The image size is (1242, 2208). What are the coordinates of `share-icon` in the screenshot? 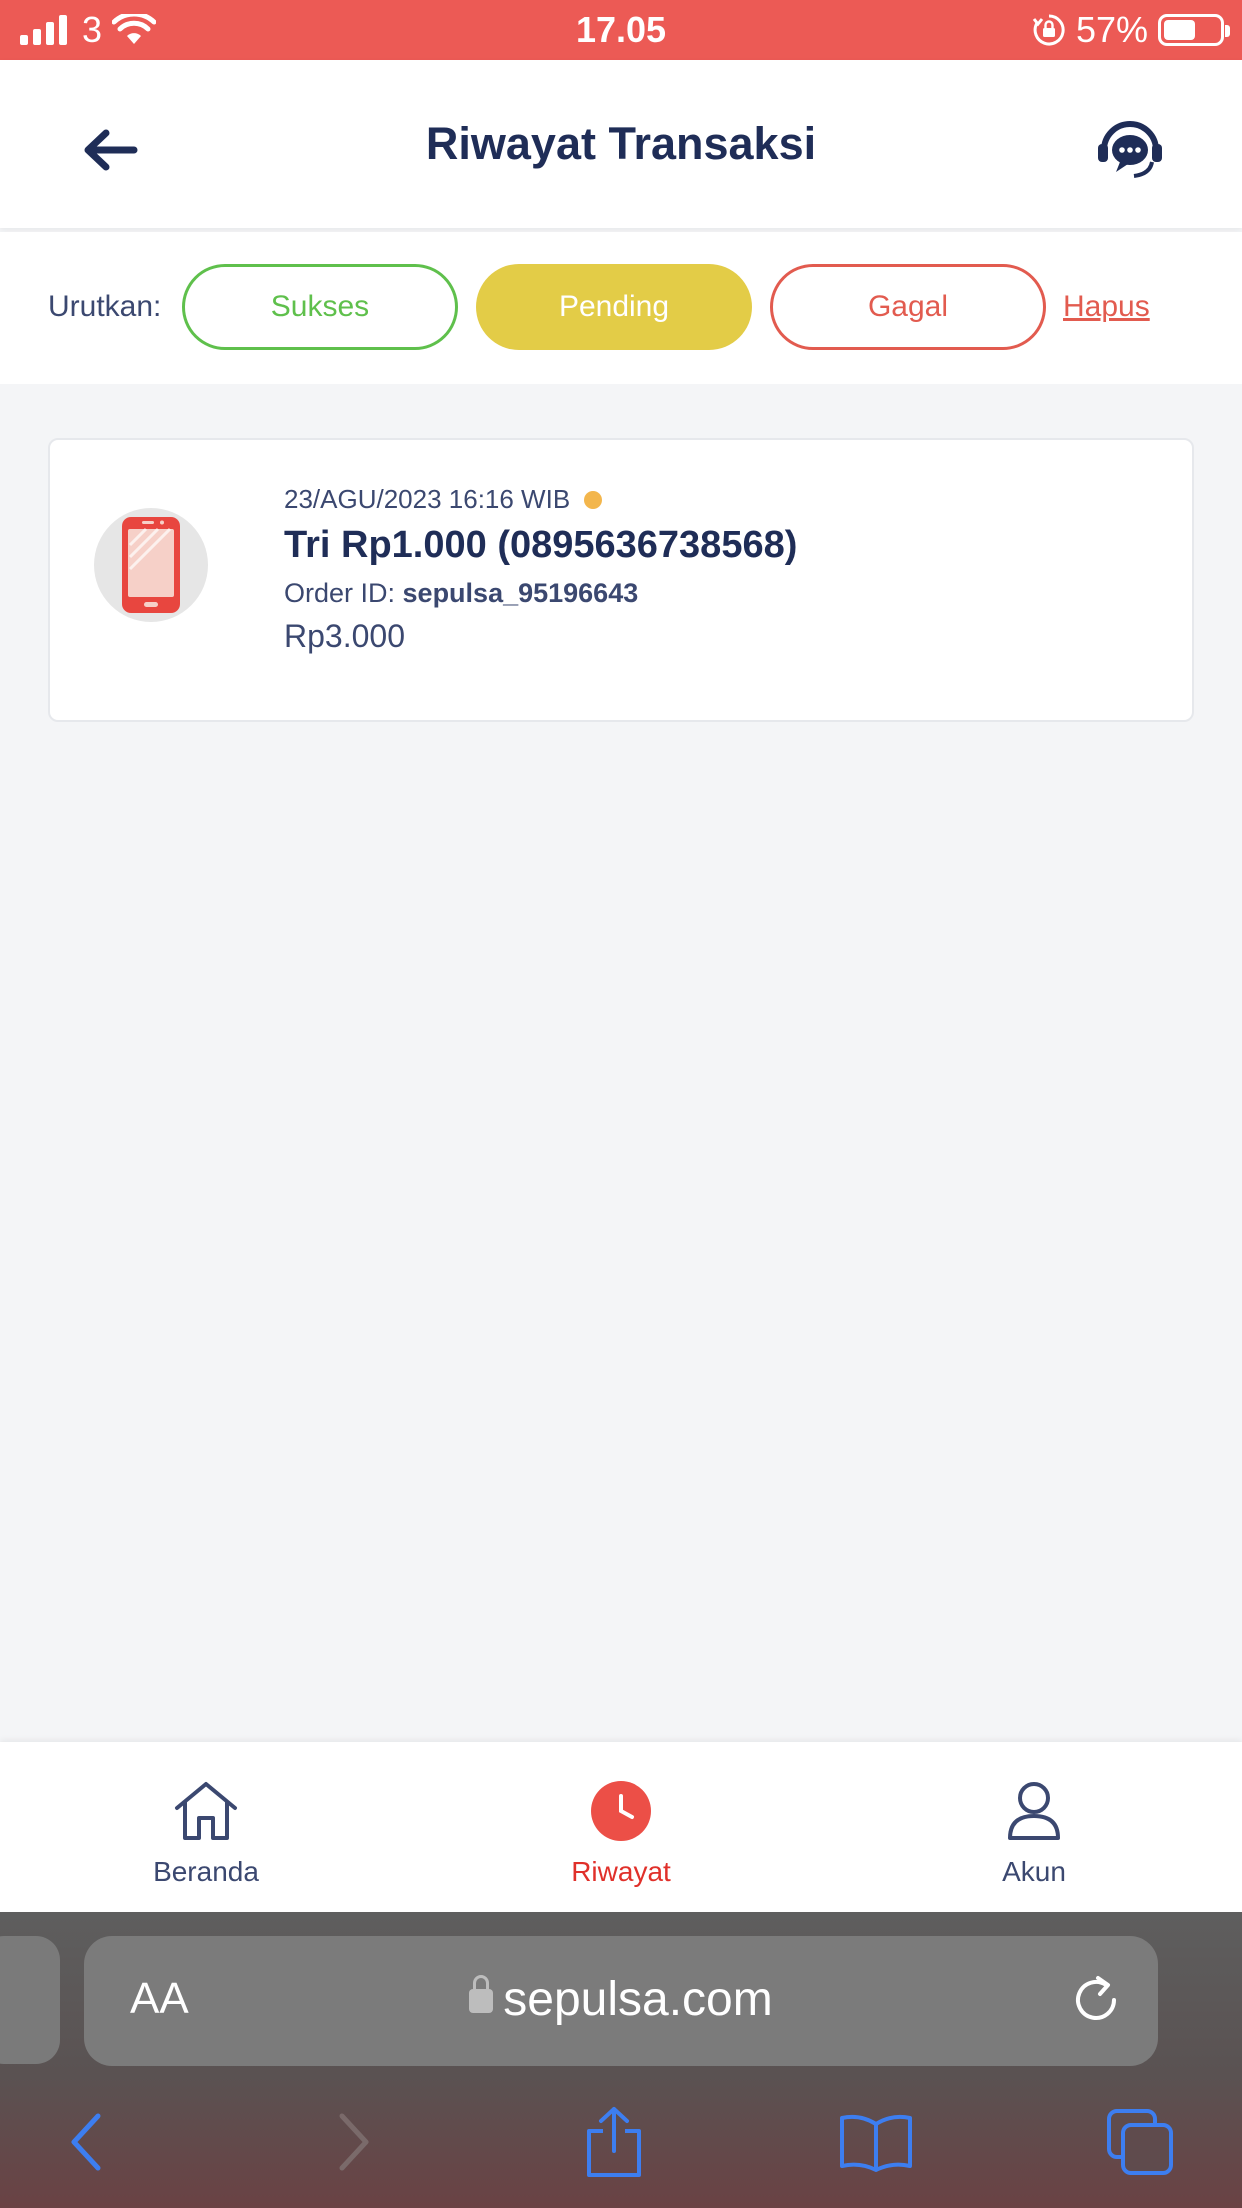 It's located at (614, 2142).